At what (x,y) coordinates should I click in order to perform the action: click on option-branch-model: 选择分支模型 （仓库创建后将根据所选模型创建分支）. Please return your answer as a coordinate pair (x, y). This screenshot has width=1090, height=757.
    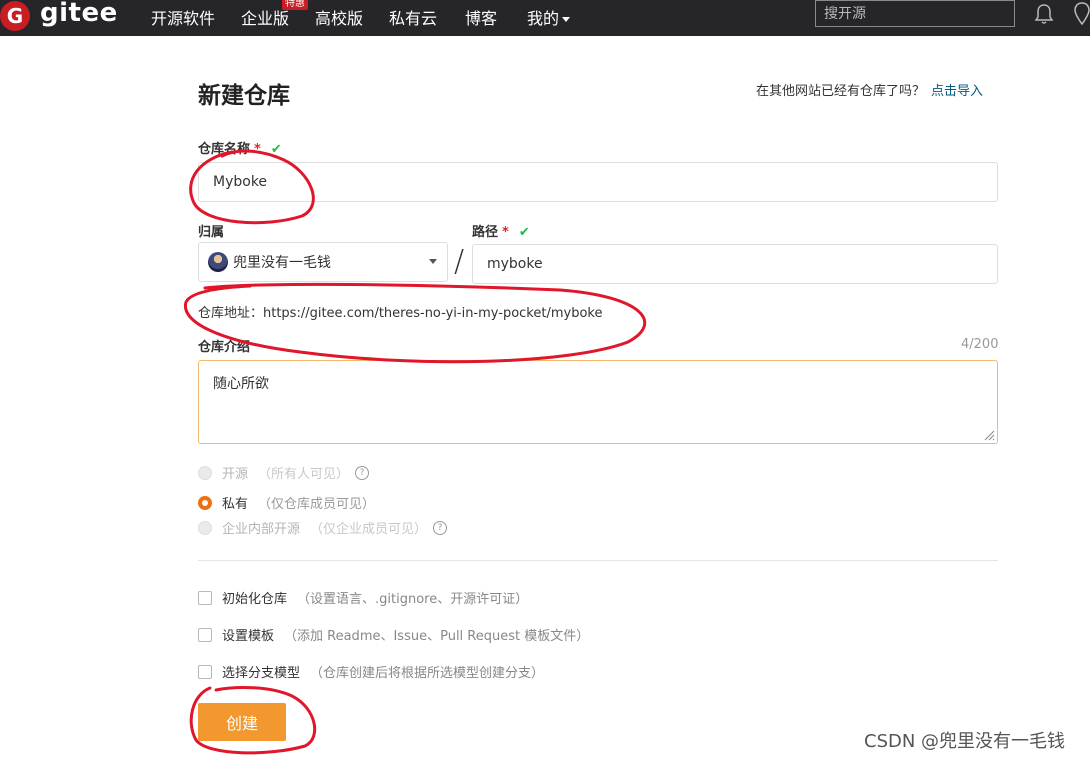
    Looking at the image, I should click on (371, 671).